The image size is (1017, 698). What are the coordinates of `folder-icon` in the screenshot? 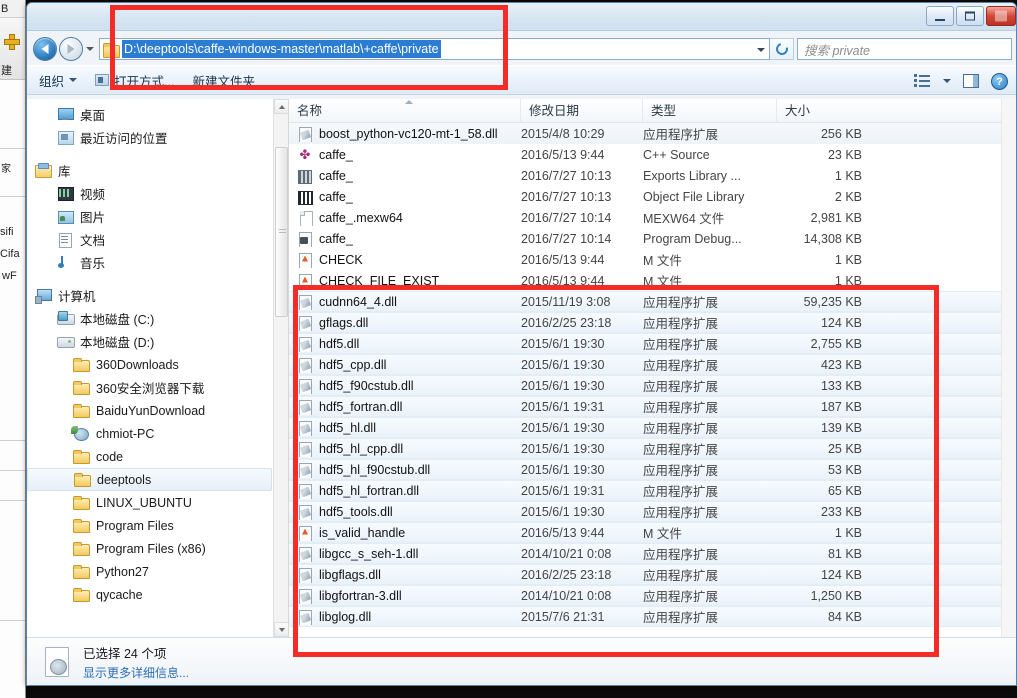 It's located at (81, 502).